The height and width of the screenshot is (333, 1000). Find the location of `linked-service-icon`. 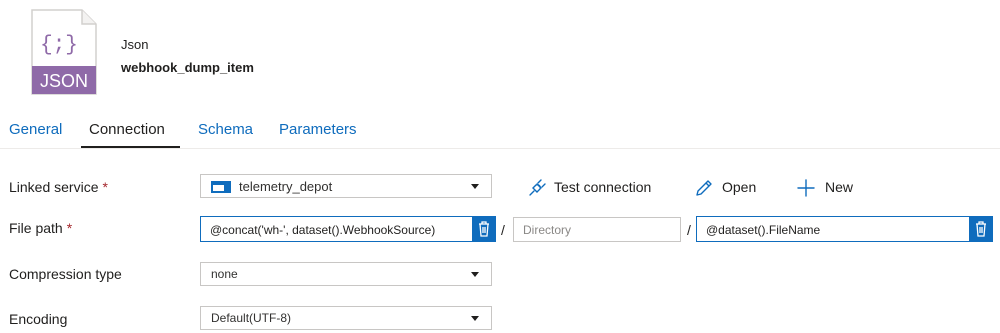

linked-service-icon is located at coordinates (221, 187).